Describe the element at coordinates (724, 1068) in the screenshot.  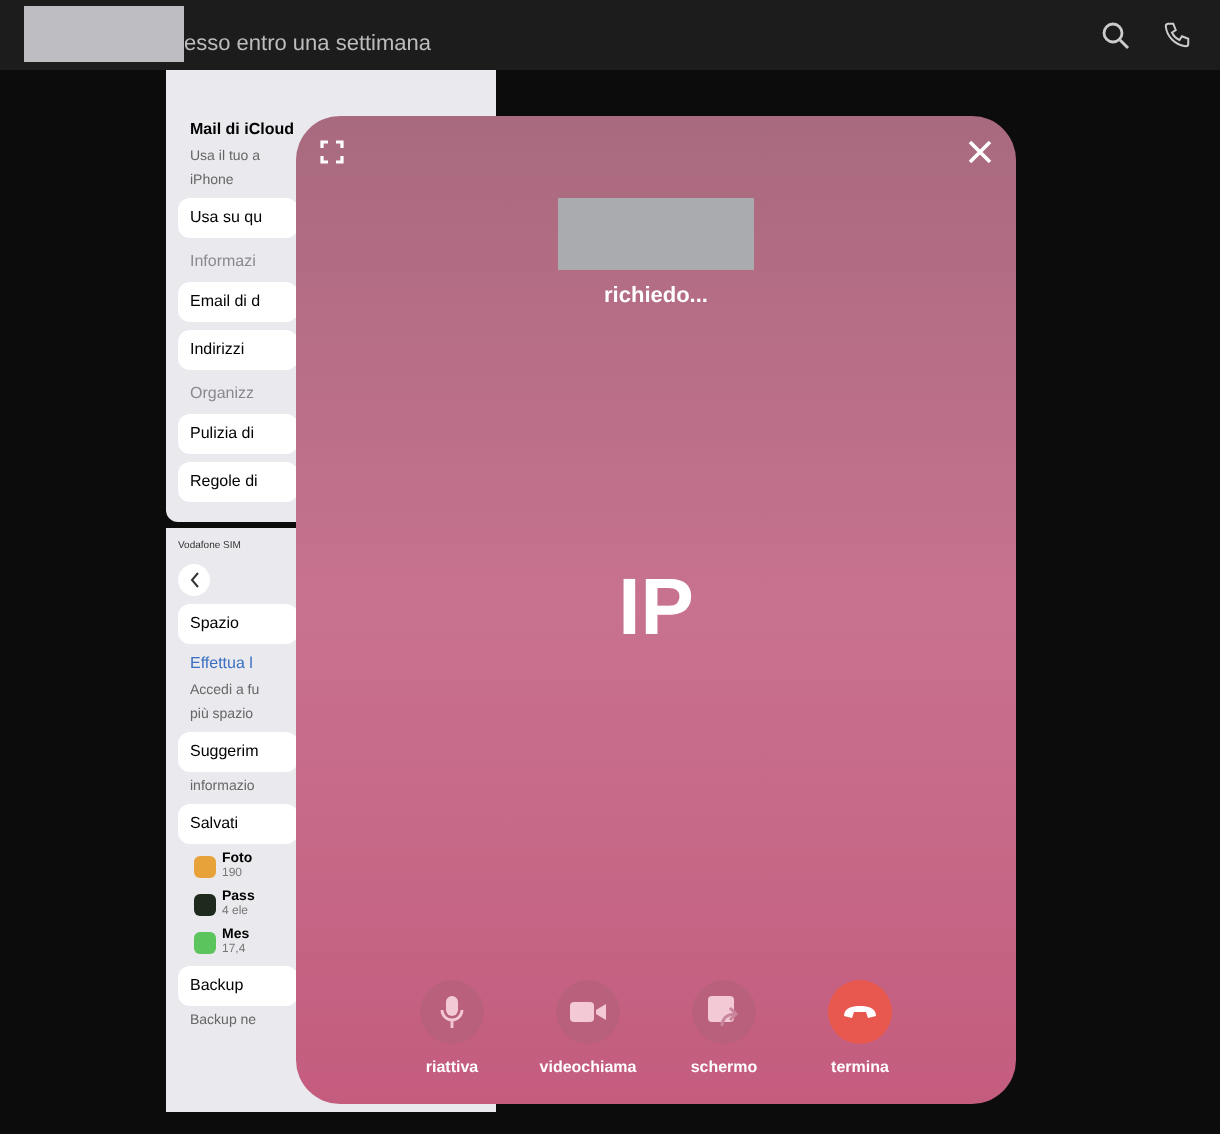
I see `control-label: schermo` at that location.